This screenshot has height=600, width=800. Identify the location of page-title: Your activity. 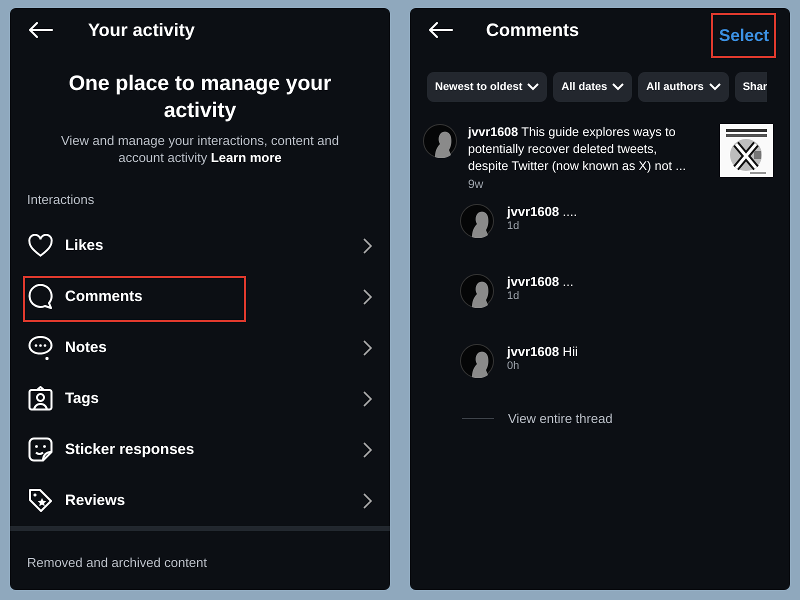
(141, 30).